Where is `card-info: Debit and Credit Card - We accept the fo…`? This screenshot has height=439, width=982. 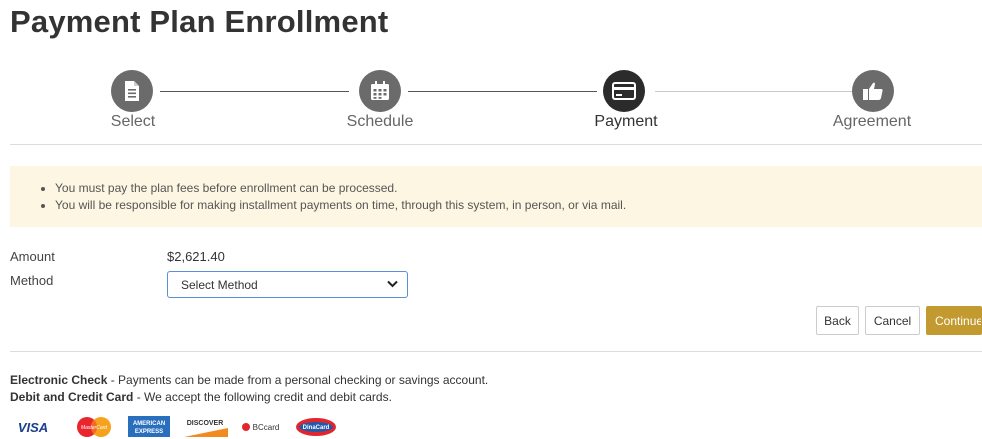 card-info: Debit and Credit Card - We accept the fo… is located at coordinates (201, 397).